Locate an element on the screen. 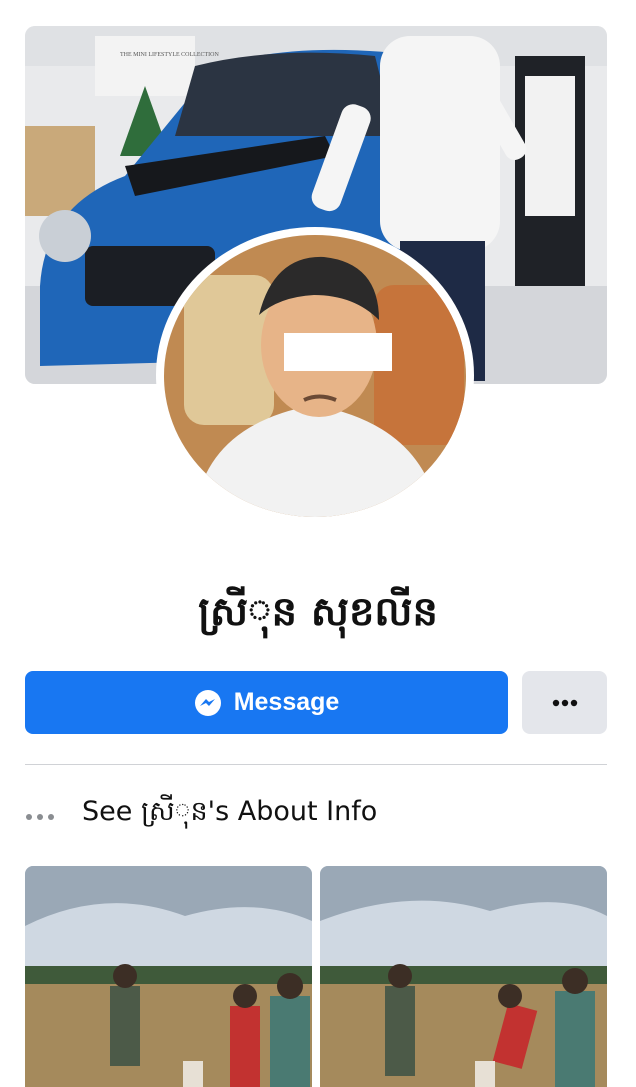 The width and height of the screenshot is (636, 1087). message-button-label: Message is located at coordinates (286, 702).